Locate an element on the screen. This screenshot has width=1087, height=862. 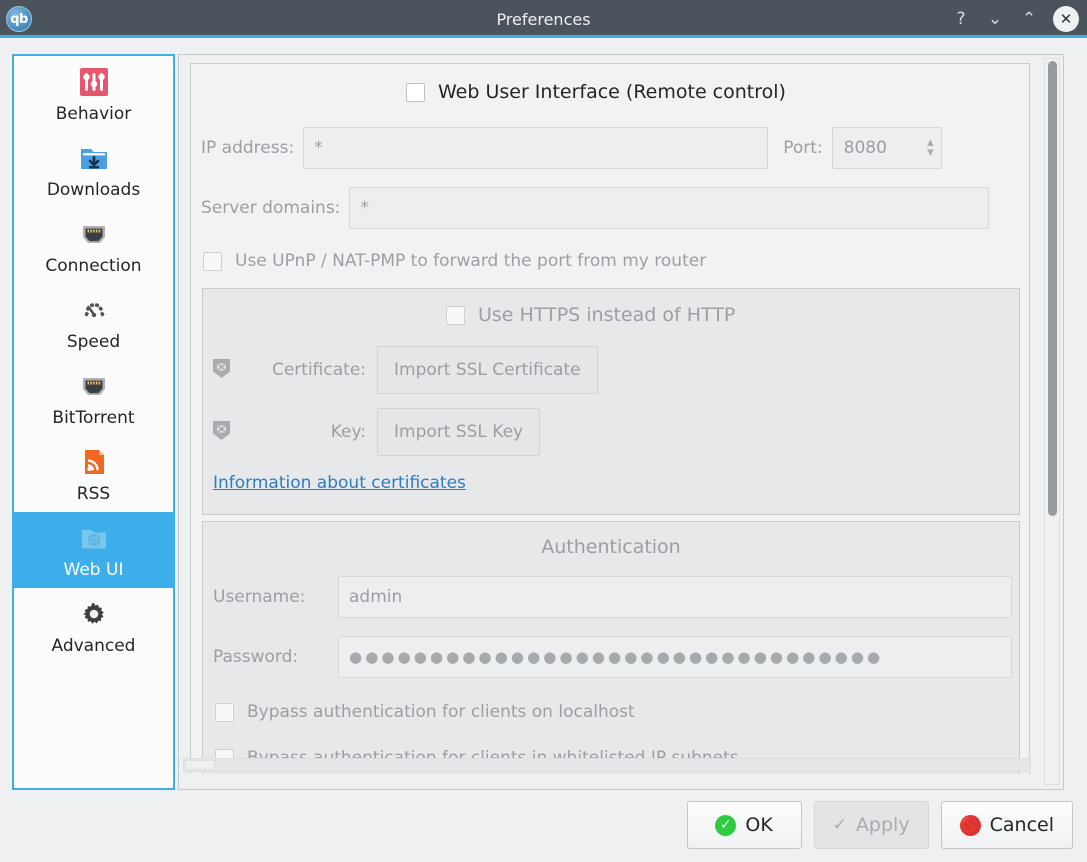
vertical-scrollbar-thumb is located at coordinates (1052, 288).